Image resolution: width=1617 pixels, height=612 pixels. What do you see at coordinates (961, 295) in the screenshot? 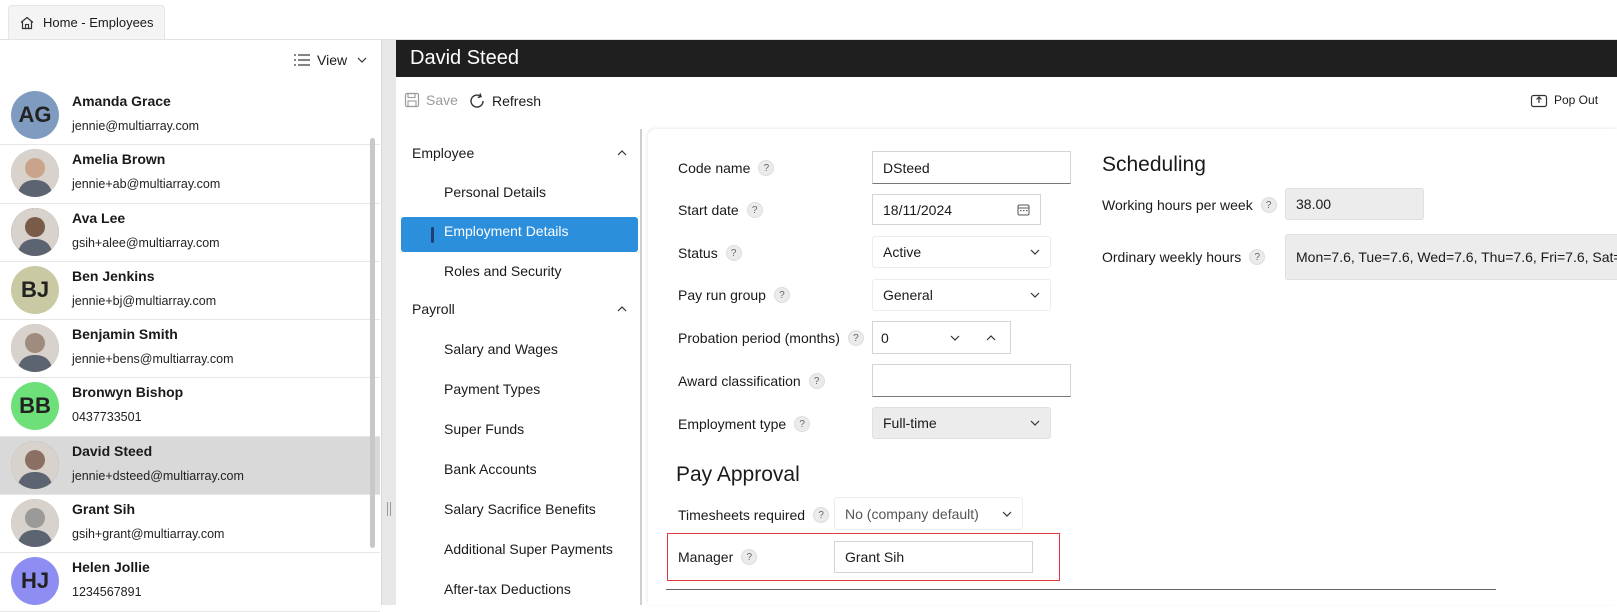
I see `pay-run-group-select: General` at bounding box center [961, 295].